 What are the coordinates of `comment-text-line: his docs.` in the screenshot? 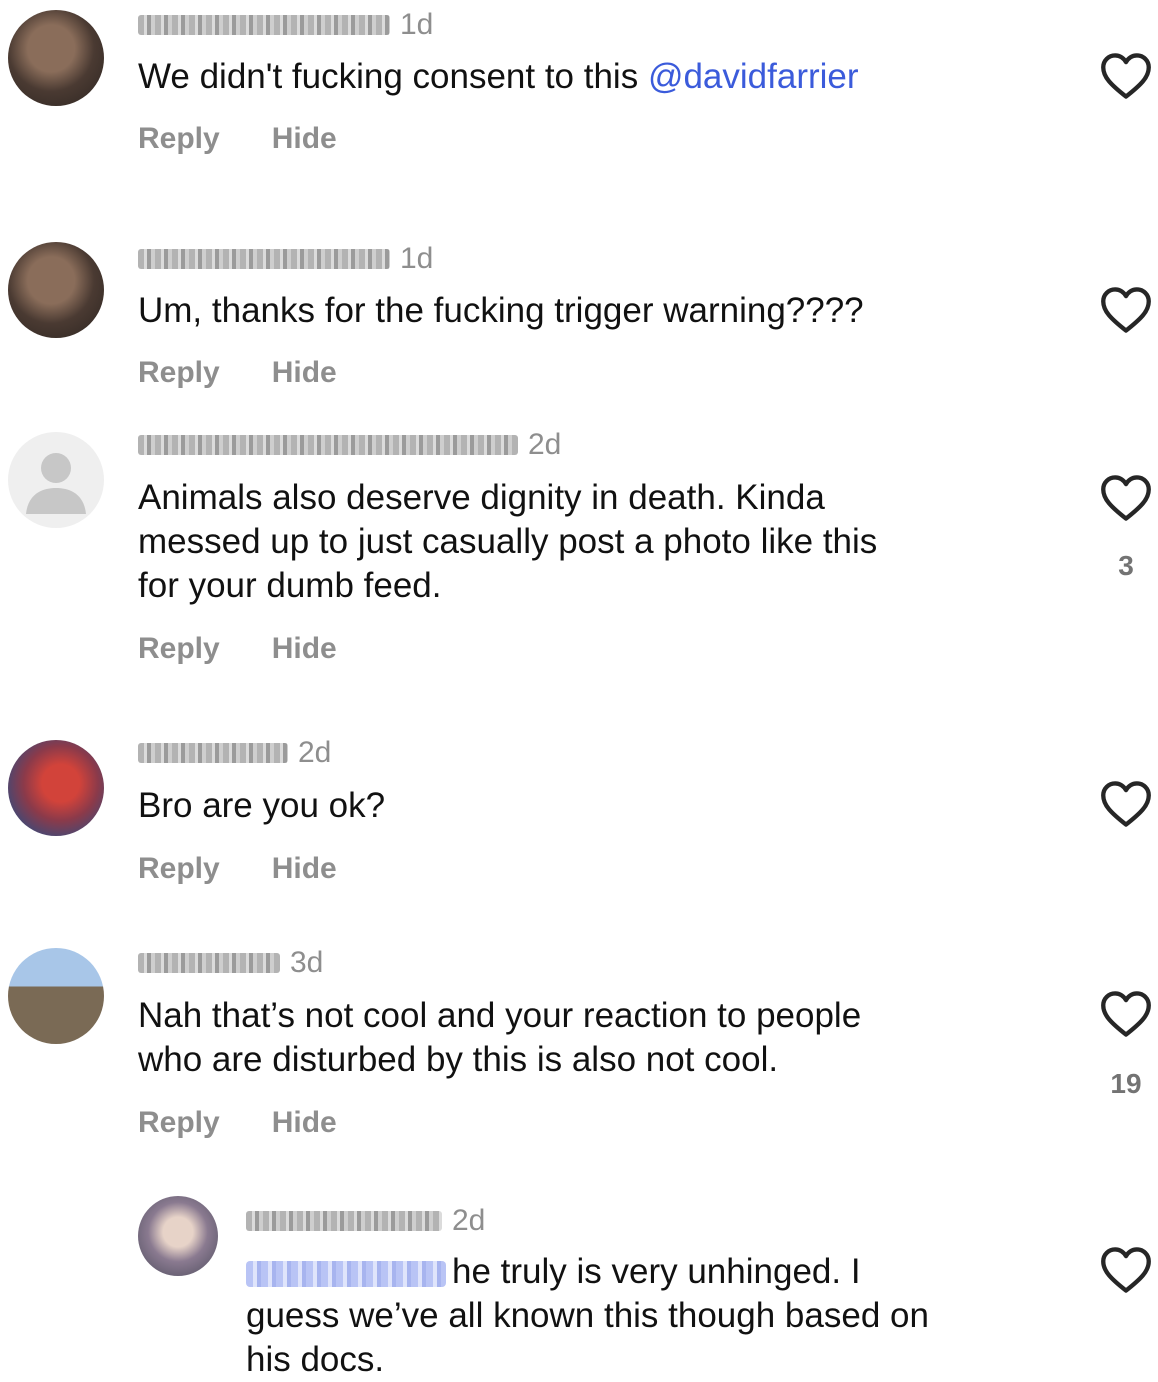 It's located at (315, 1359).